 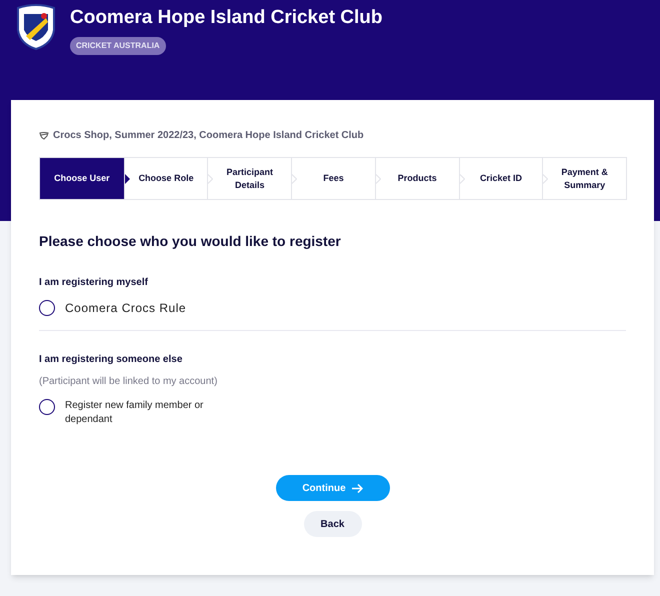 I want to click on group-note: (Participant will be linked to my account), so click(x=128, y=382).